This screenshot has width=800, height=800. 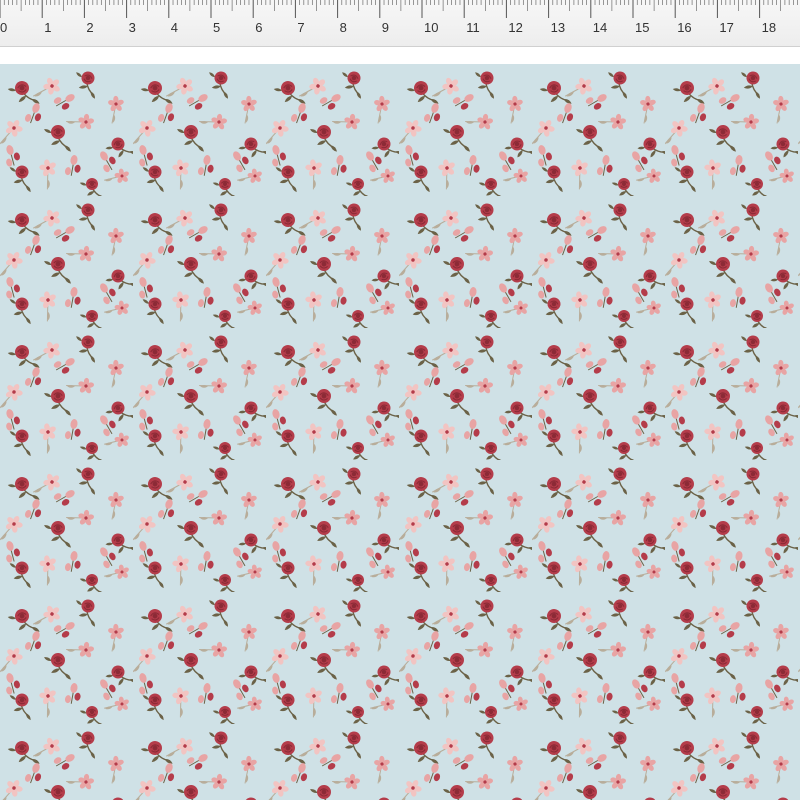 What do you see at coordinates (726, 27) in the screenshot?
I see `ruler-label: 17` at bounding box center [726, 27].